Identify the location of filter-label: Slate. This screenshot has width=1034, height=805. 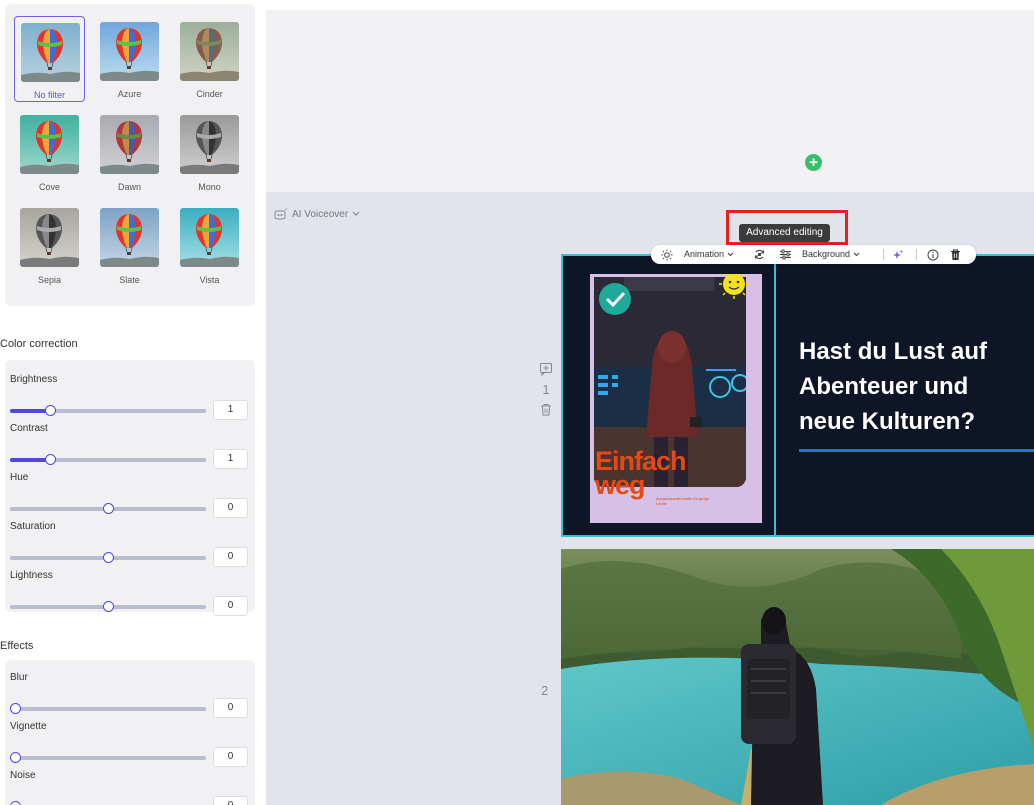
(129, 280).